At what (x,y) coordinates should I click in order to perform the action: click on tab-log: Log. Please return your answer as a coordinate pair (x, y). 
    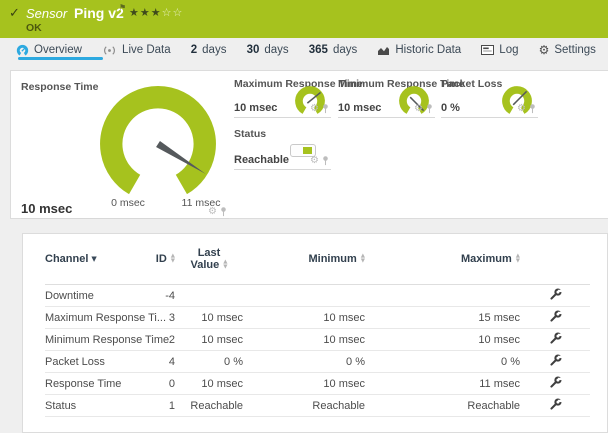
    Looking at the image, I should click on (499, 50).